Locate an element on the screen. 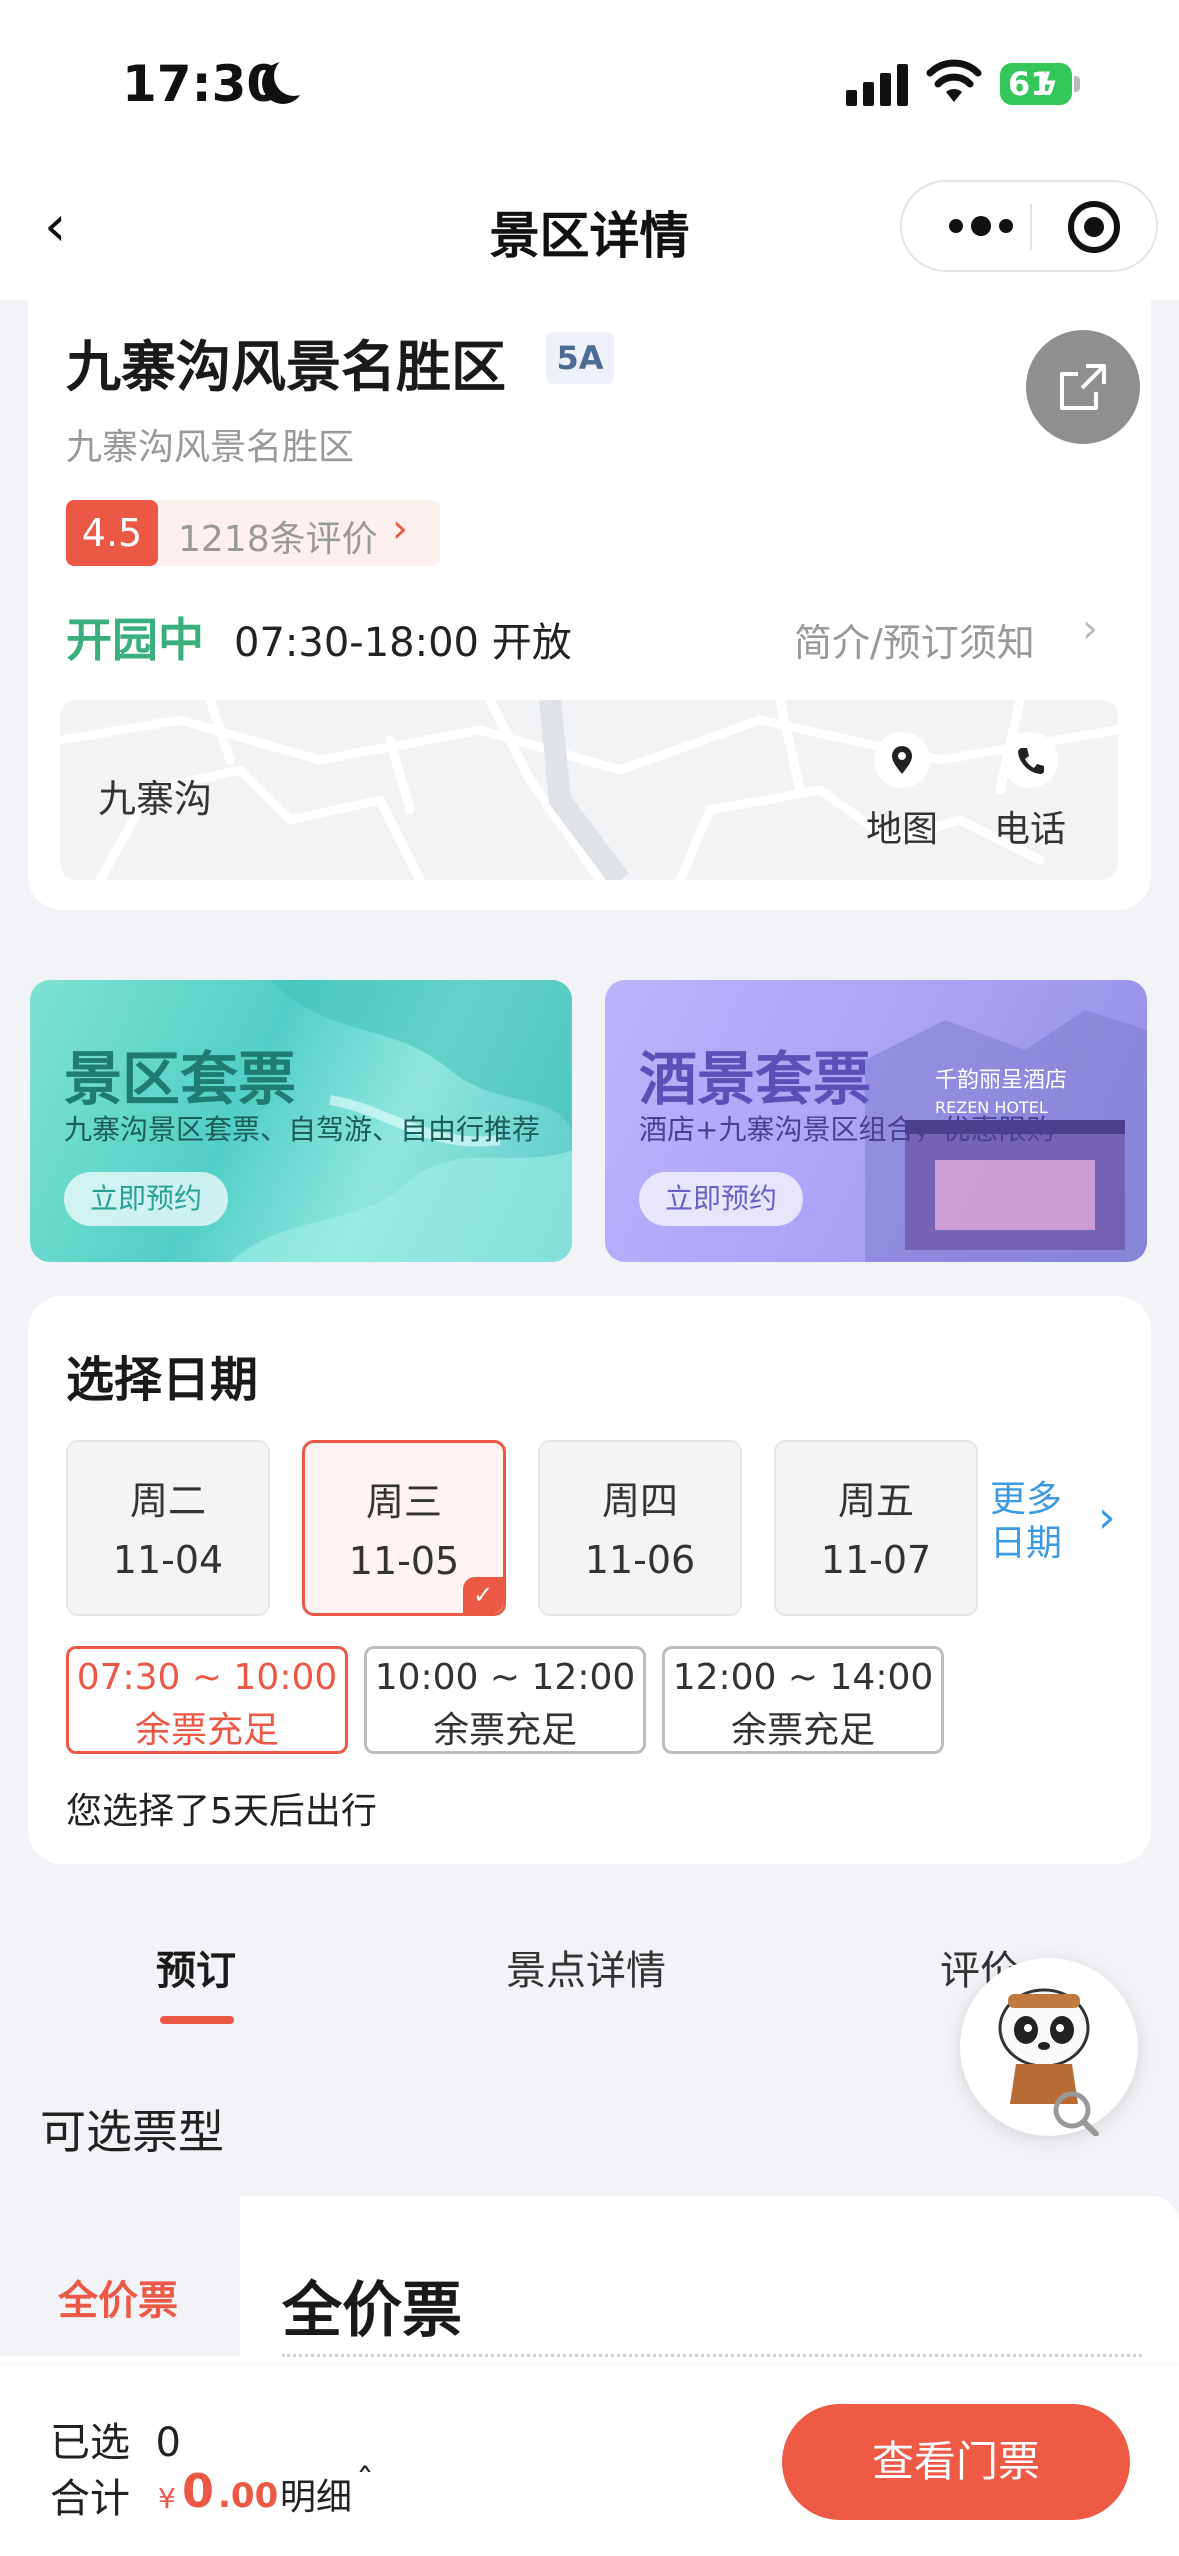  review-count: 1218条评价 is located at coordinates (278, 536).